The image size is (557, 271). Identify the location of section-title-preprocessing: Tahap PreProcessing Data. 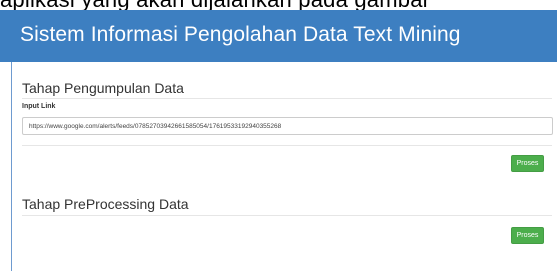
(105, 204).